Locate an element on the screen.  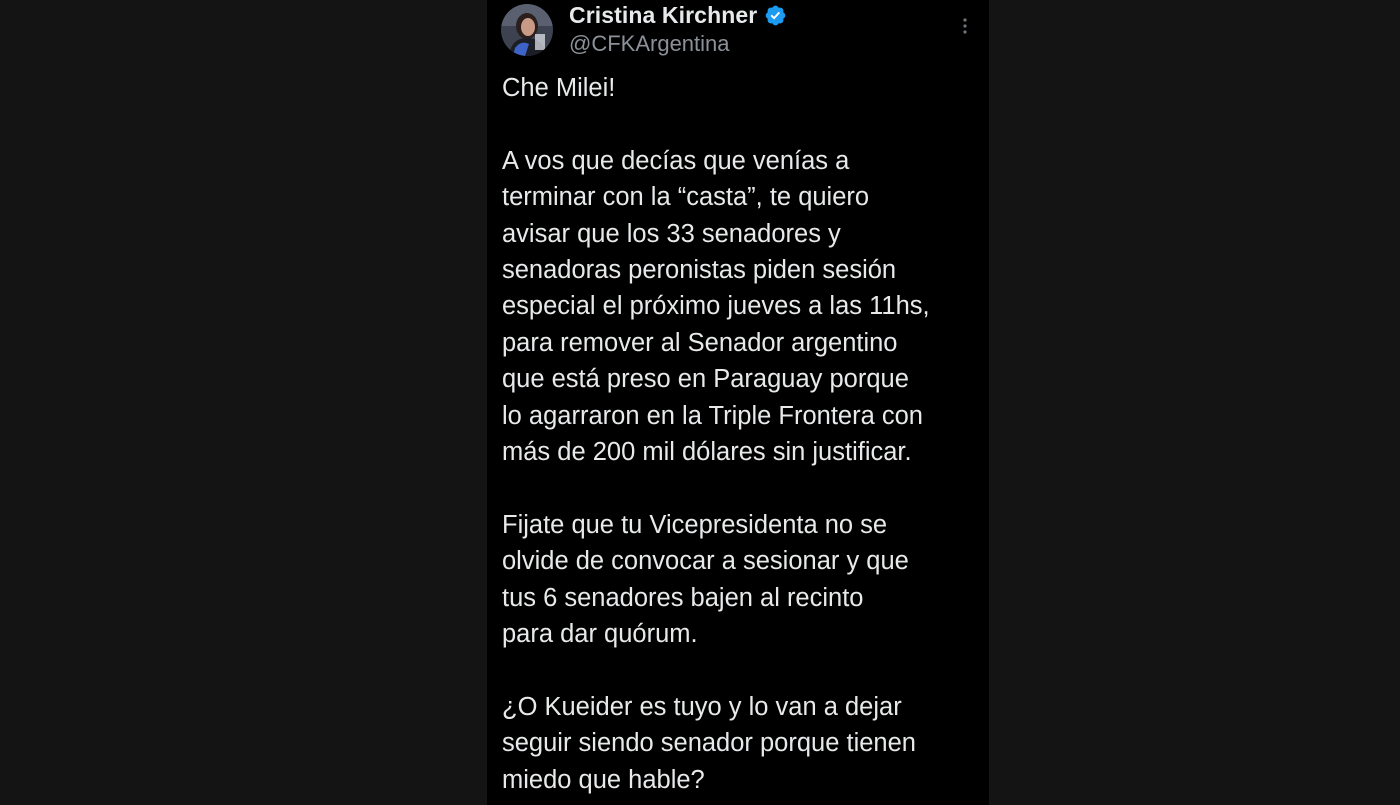
author-name-row: Cristina Kirchner is located at coordinates (678, 15).